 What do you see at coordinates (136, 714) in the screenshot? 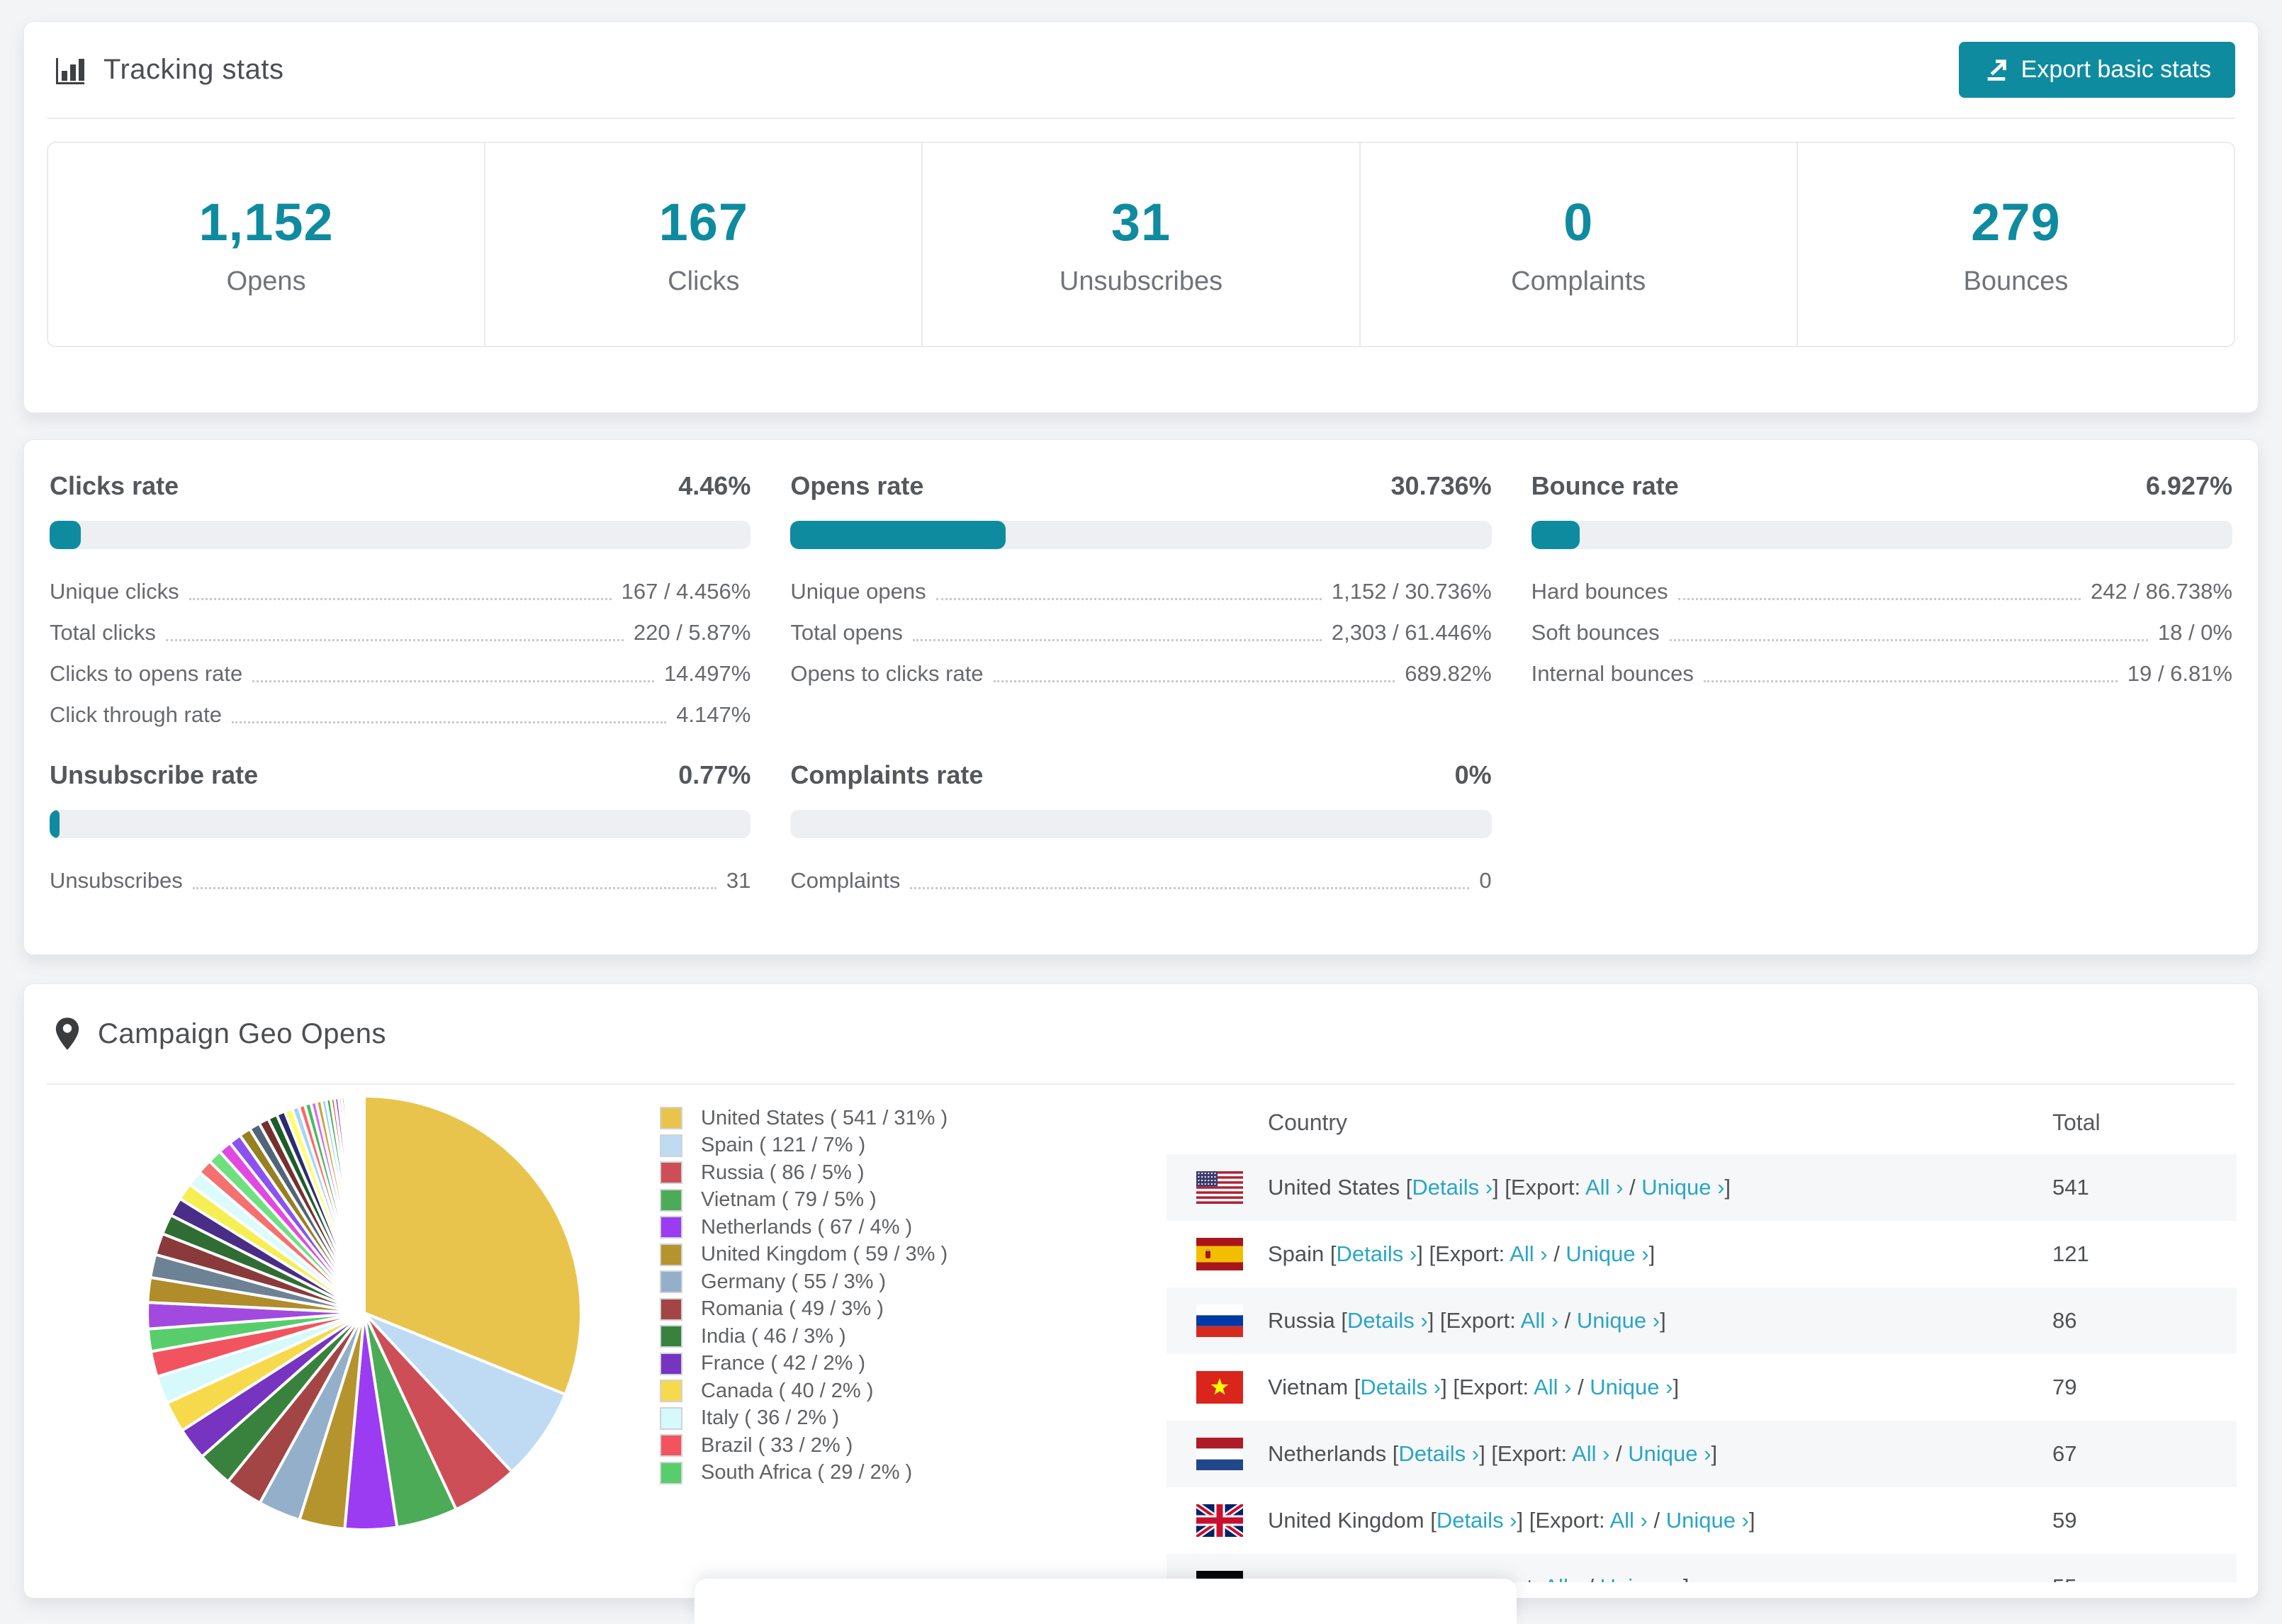
I see `rate-row-label: Click through rate` at bounding box center [136, 714].